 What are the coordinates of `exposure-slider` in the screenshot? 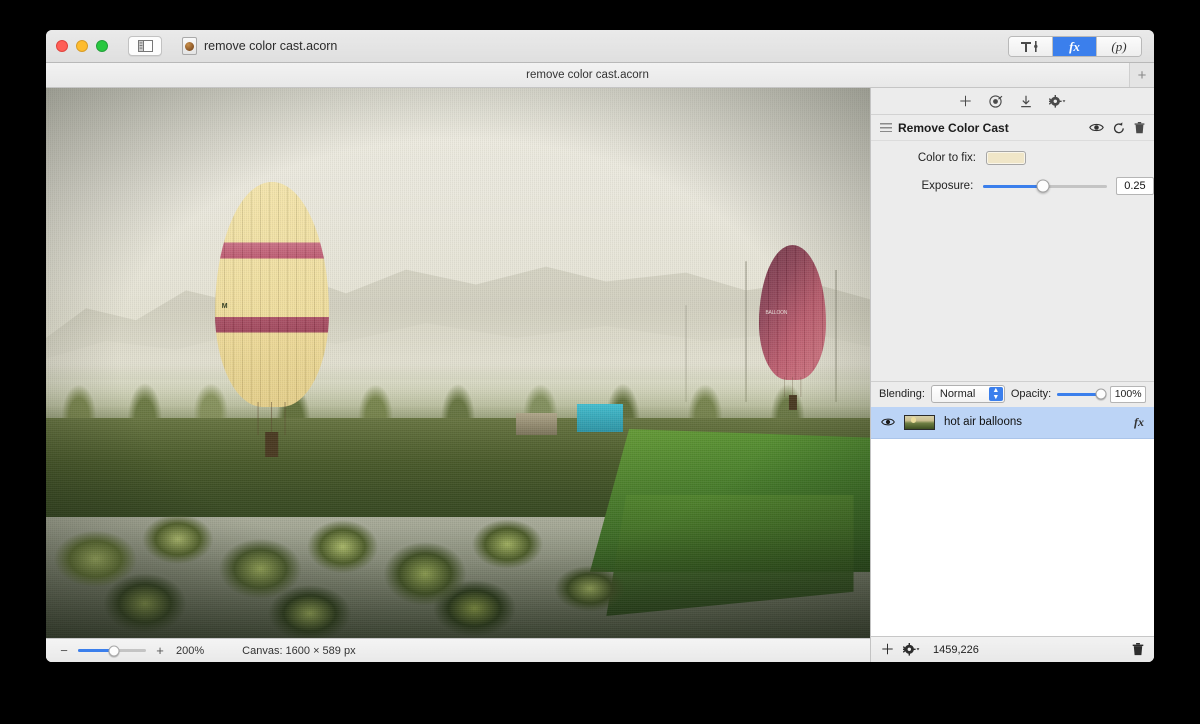 It's located at (1045, 186).